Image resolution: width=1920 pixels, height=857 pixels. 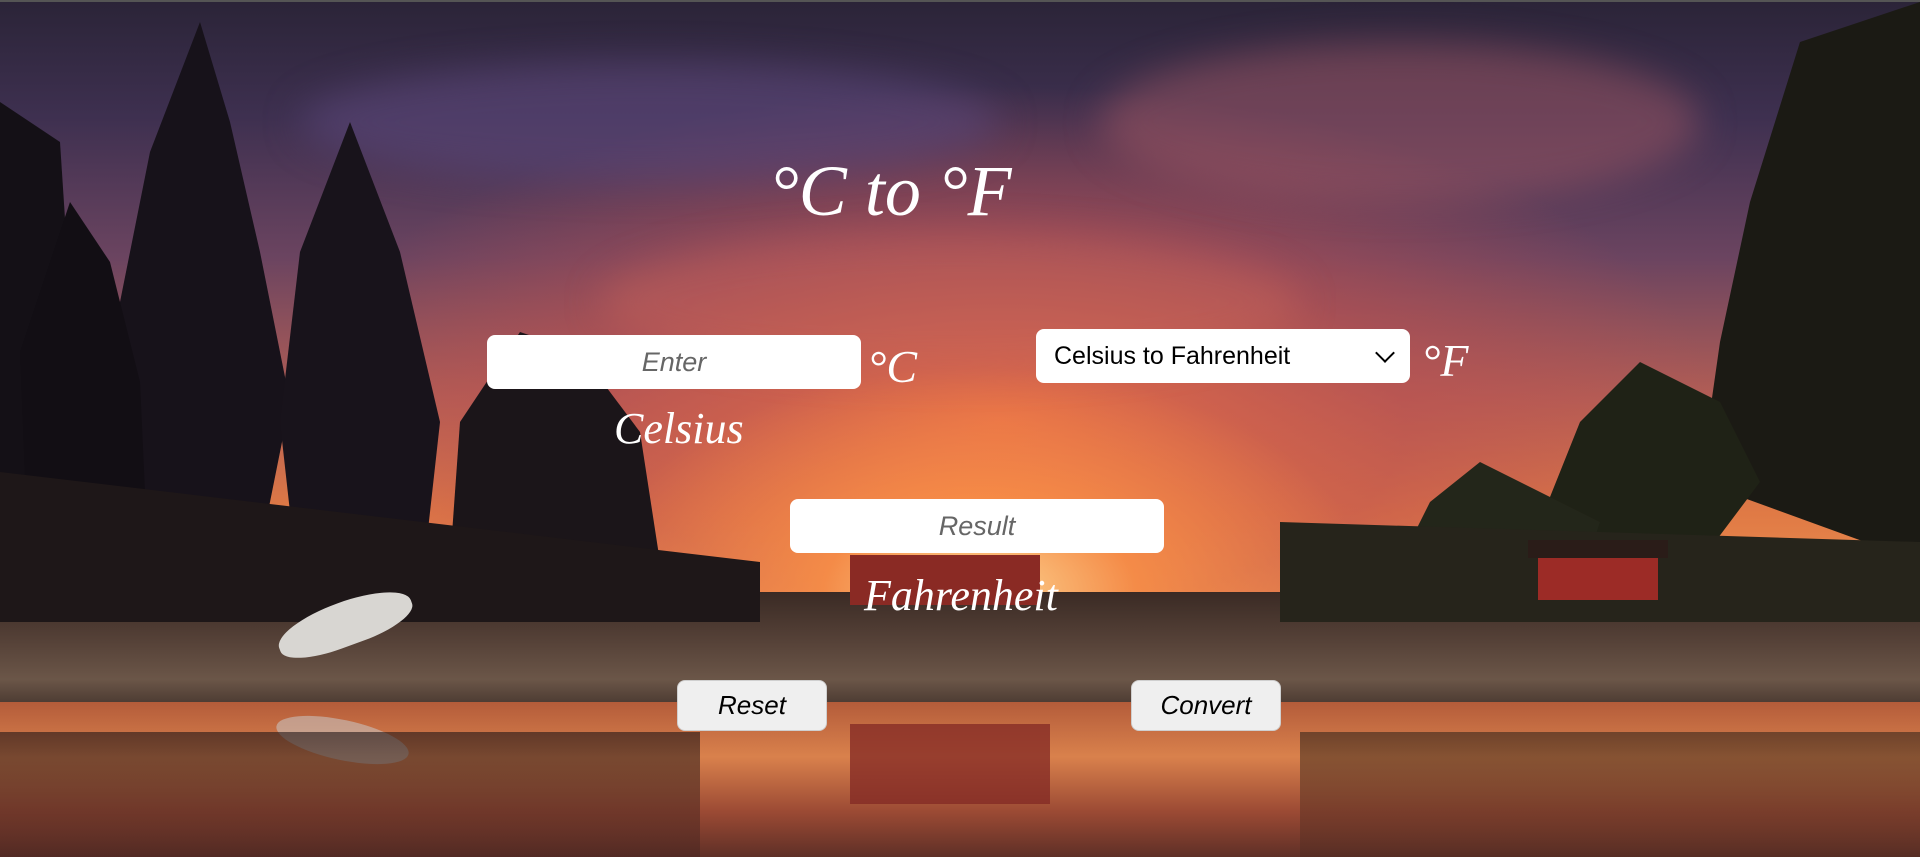 What do you see at coordinates (977, 526) in the screenshot?
I see `result-field` at bounding box center [977, 526].